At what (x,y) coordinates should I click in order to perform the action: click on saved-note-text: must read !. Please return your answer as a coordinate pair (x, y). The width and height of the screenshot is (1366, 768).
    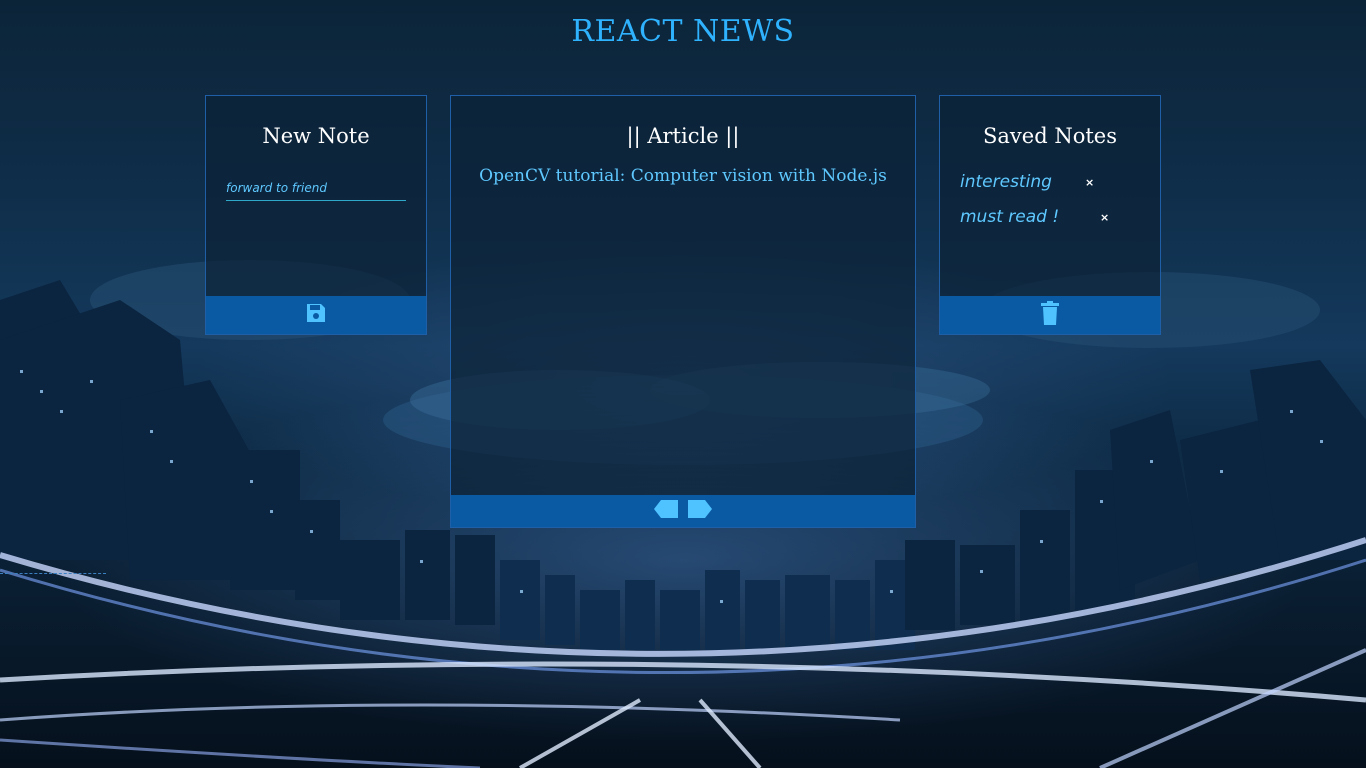
    Looking at the image, I should click on (1010, 217).